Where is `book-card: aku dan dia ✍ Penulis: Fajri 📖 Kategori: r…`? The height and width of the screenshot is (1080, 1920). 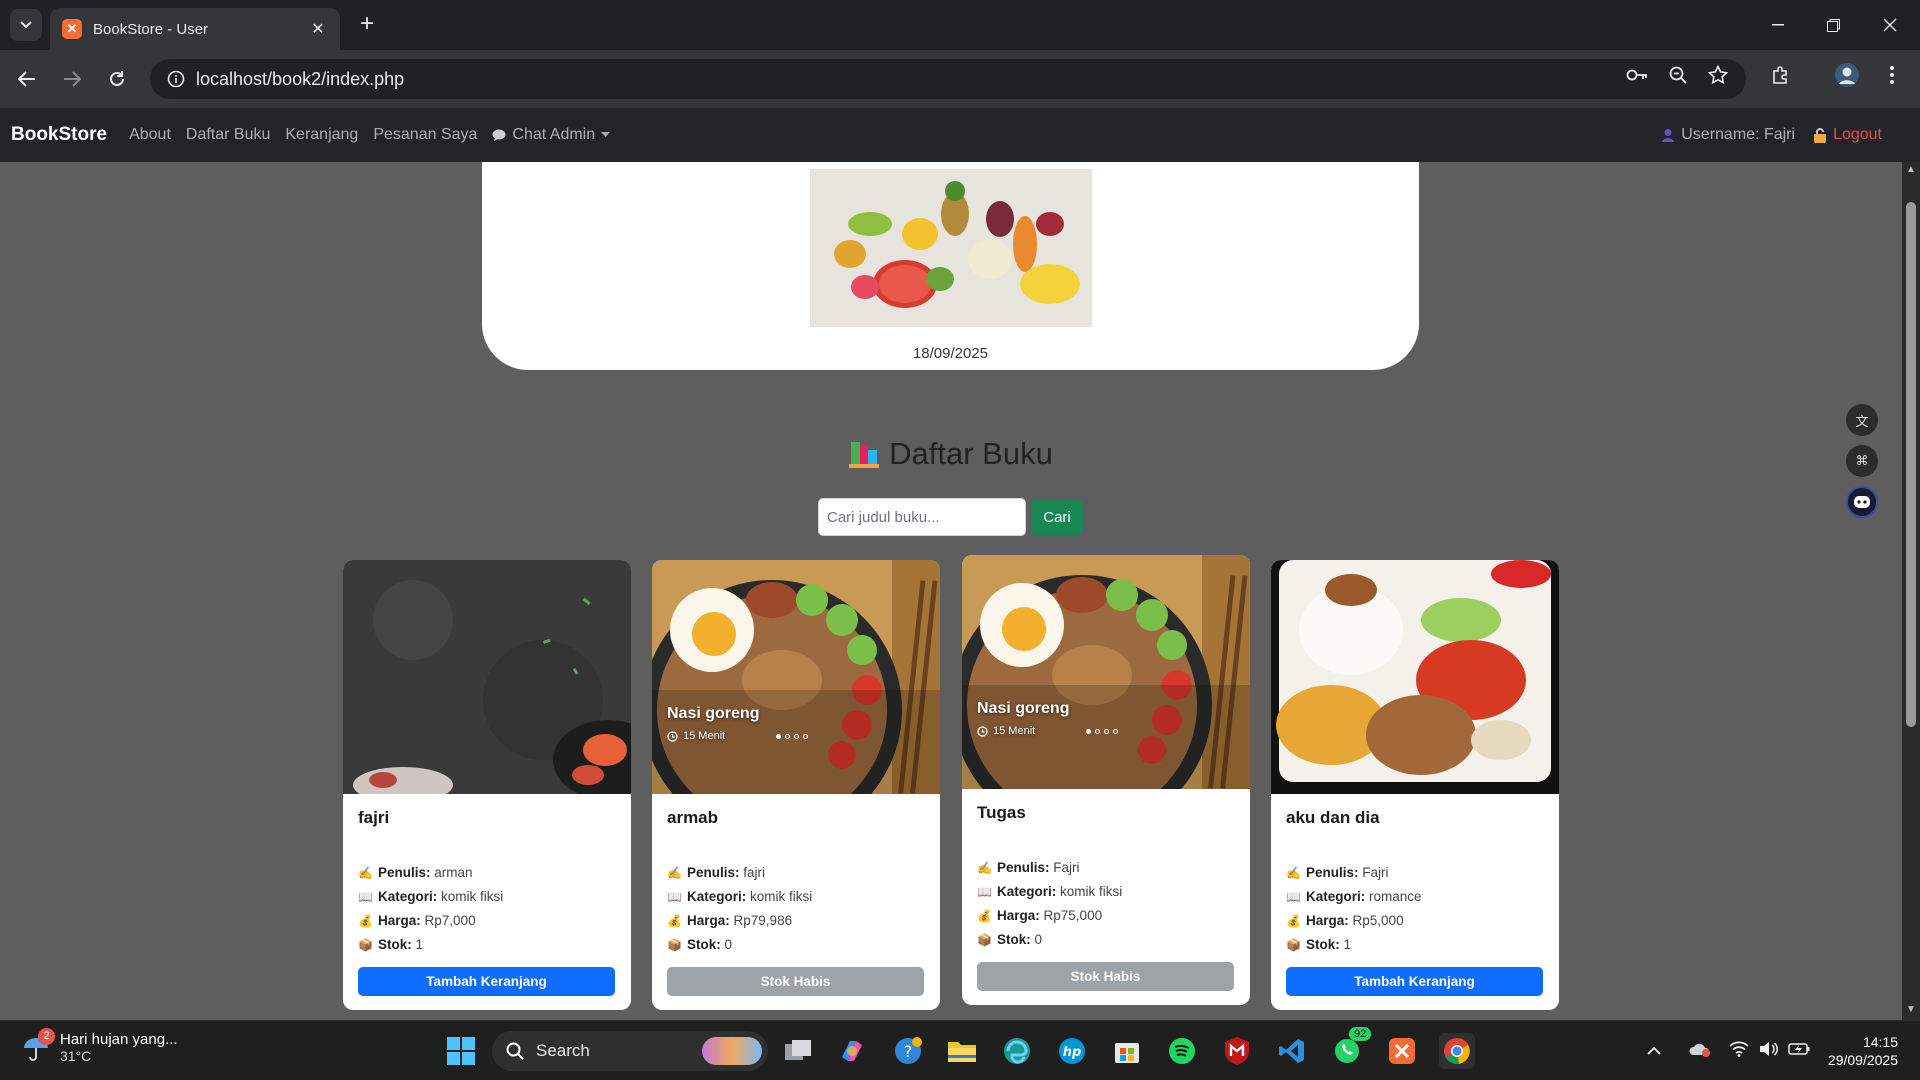 book-card: aku dan dia ✍ Penulis: Fajri 📖 Kategori: r… is located at coordinates (1415, 785).